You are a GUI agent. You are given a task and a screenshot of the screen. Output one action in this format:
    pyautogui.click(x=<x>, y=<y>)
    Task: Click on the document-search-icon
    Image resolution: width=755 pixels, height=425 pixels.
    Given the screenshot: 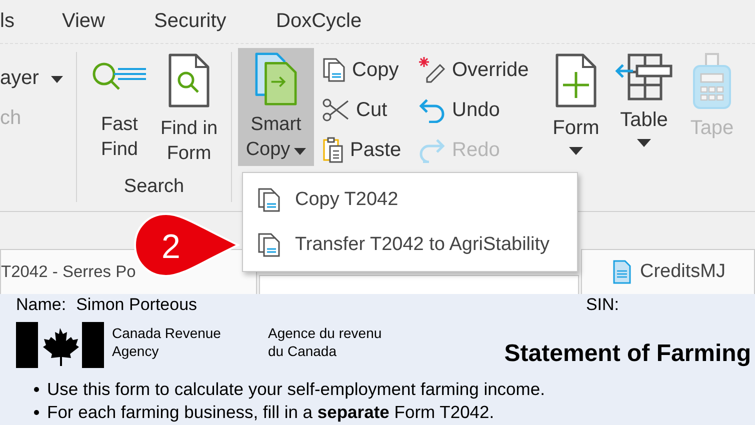 What is the action you would take?
    pyautogui.click(x=189, y=81)
    